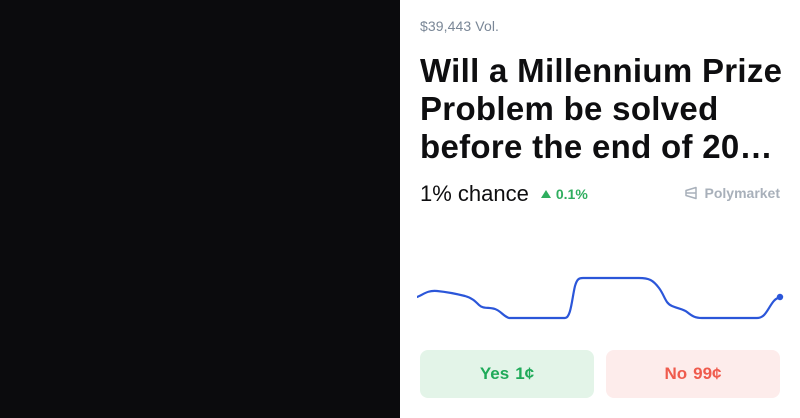 The image size is (800, 418). I want to click on delta-value: 0.1%, so click(571, 194).